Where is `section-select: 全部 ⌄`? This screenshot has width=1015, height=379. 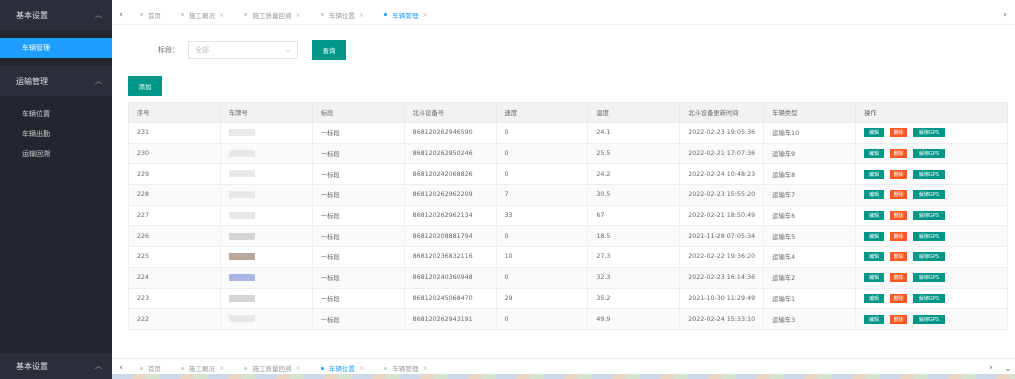
section-select: 全部 ⌄ is located at coordinates (243, 50).